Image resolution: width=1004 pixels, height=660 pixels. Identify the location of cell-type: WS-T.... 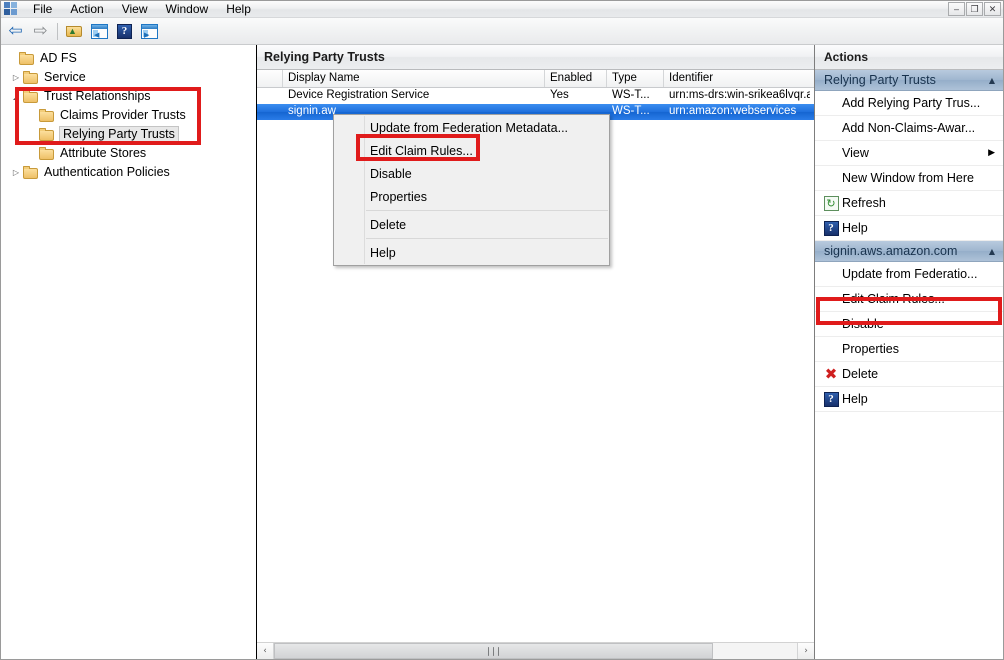
(631, 95).